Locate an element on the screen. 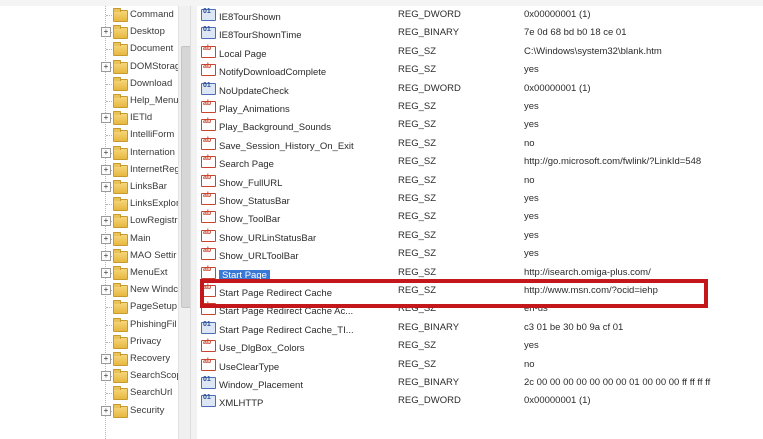  value-name-text: Save_Session_History_On_Exit is located at coordinates (286, 146).